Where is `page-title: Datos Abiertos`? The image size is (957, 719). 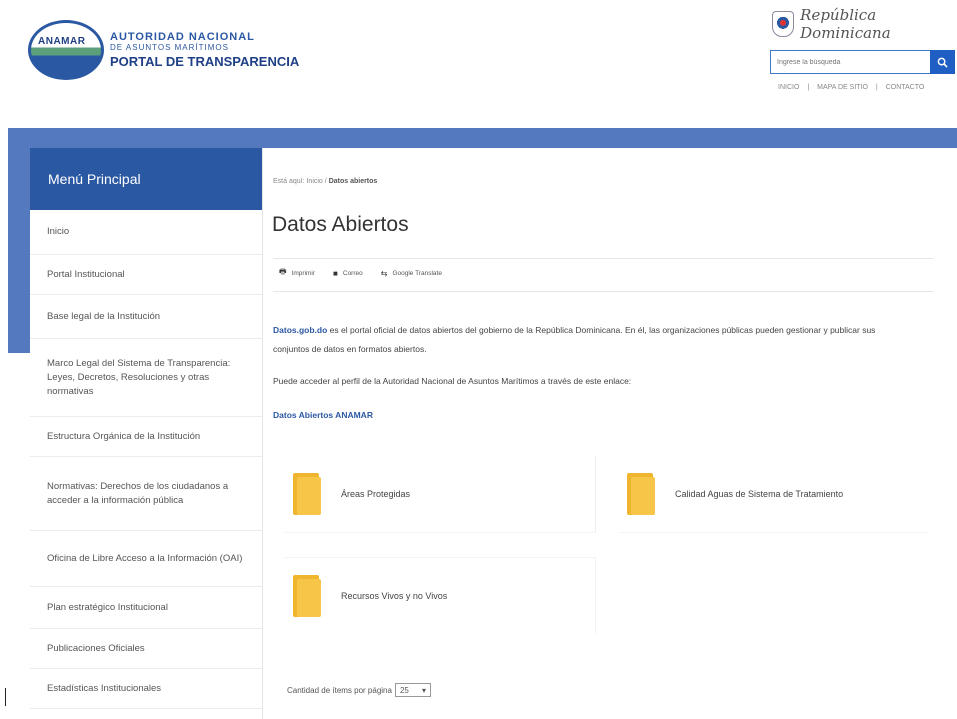 page-title: Datos Abiertos is located at coordinates (340, 224).